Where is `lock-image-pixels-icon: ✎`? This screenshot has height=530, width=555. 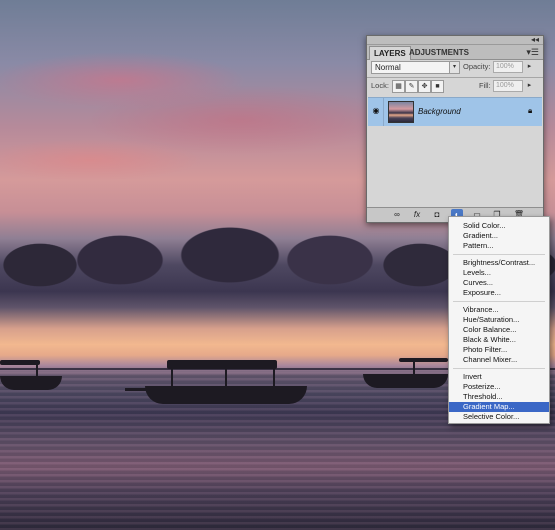 lock-image-pixels-icon: ✎ is located at coordinates (411, 86).